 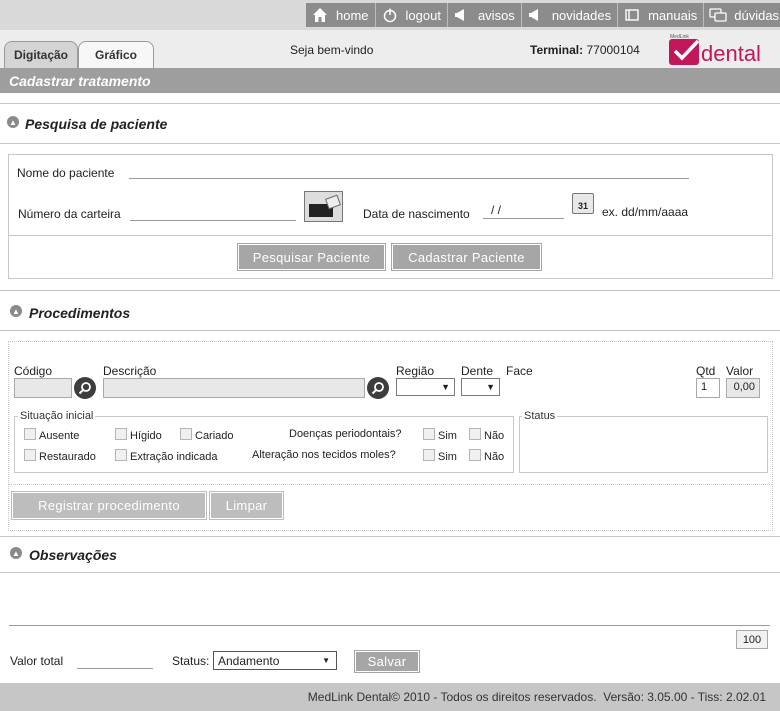 I want to click on qty-input: 1, so click(x=708, y=388).